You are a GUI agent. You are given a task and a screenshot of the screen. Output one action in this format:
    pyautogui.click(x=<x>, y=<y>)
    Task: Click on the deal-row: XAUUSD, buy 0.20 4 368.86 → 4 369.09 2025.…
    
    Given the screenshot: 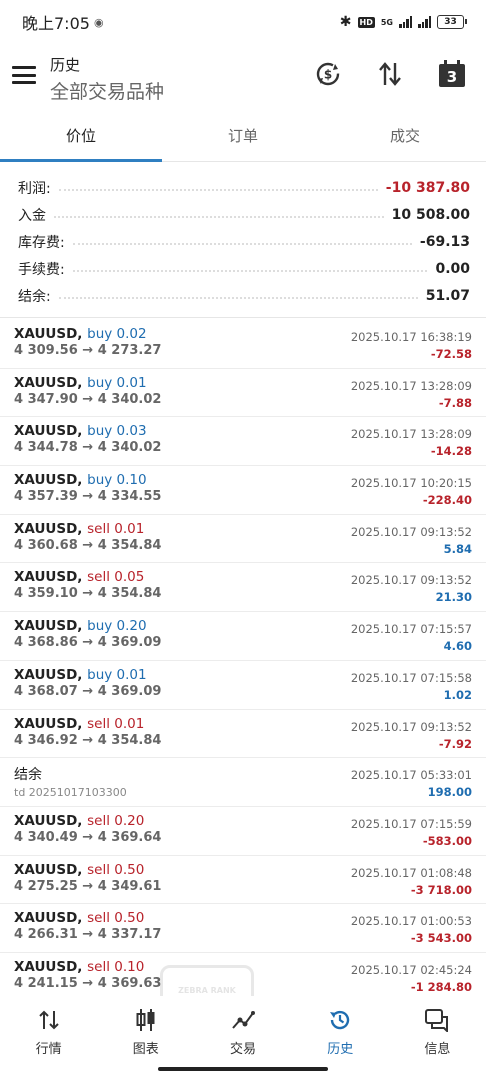 What is the action you would take?
    pyautogui.click(x=243, y=636)
    